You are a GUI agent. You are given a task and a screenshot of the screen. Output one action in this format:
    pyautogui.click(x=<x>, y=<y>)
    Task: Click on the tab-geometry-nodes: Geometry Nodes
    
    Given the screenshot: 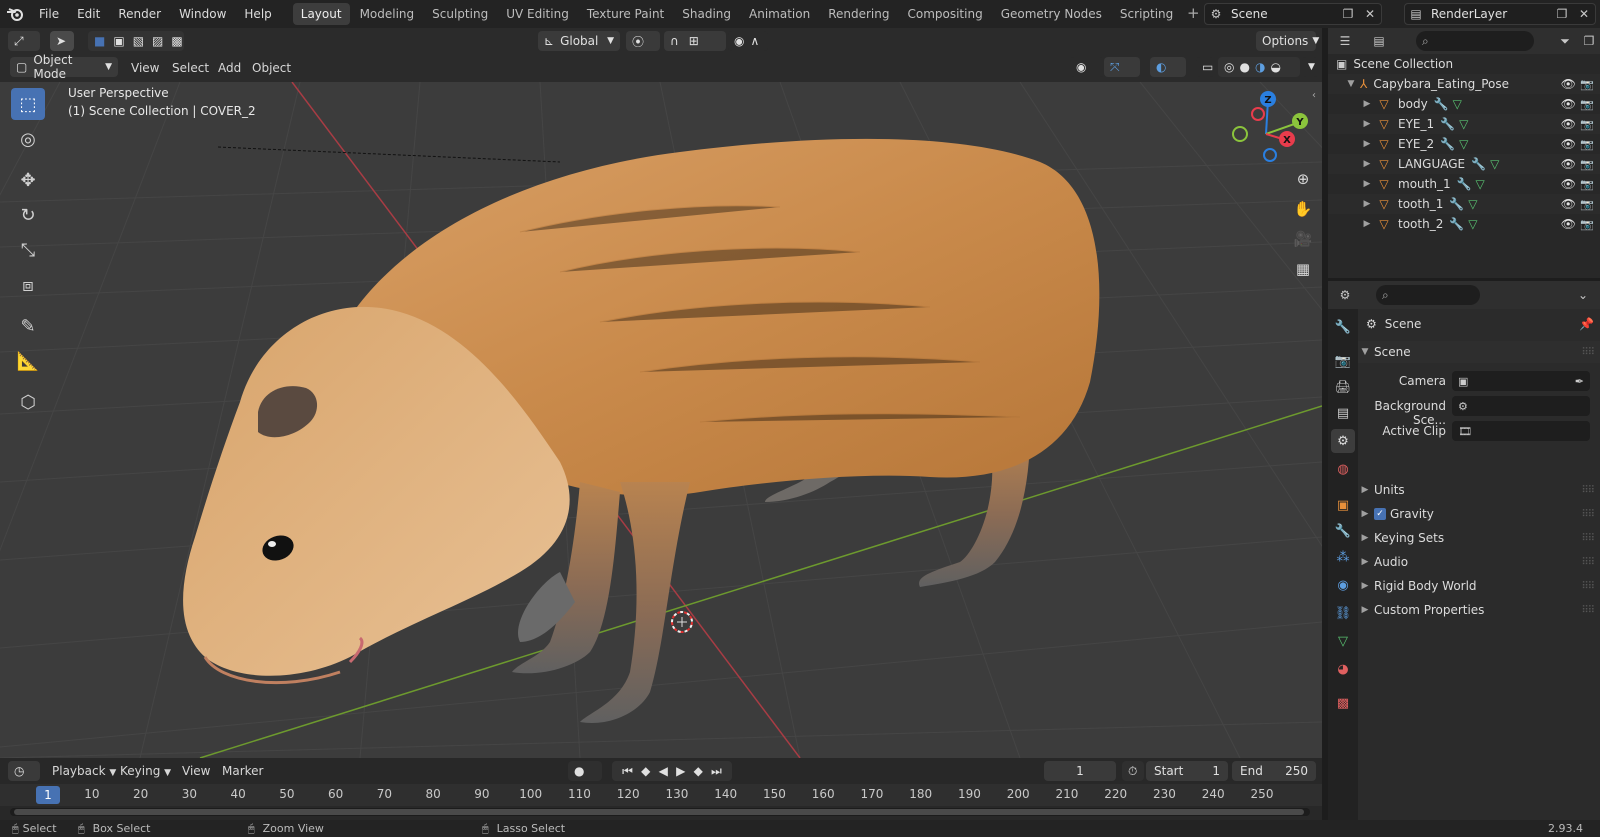 What is the action you would take?
    pyautogui.click(x=1051, y=14)
    